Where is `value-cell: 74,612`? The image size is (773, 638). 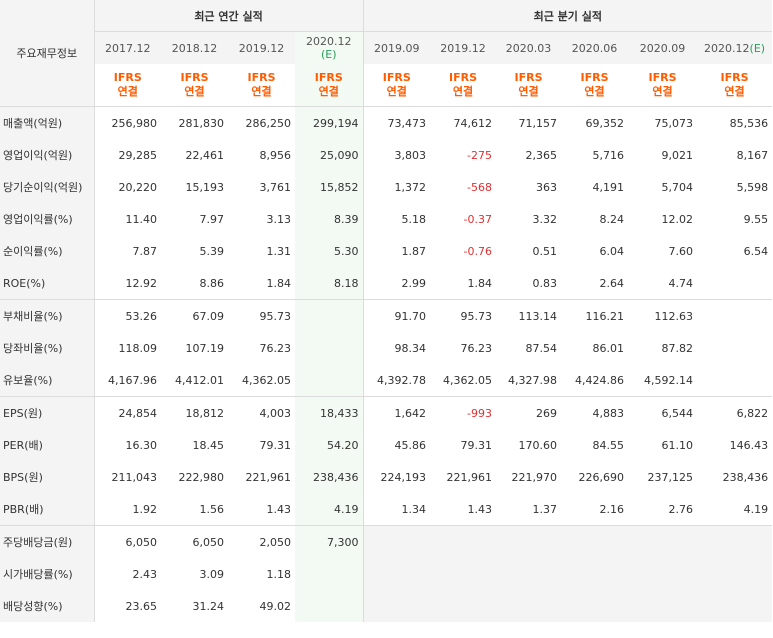
value-cell: 74,612 is located at coordinates (473, 123).